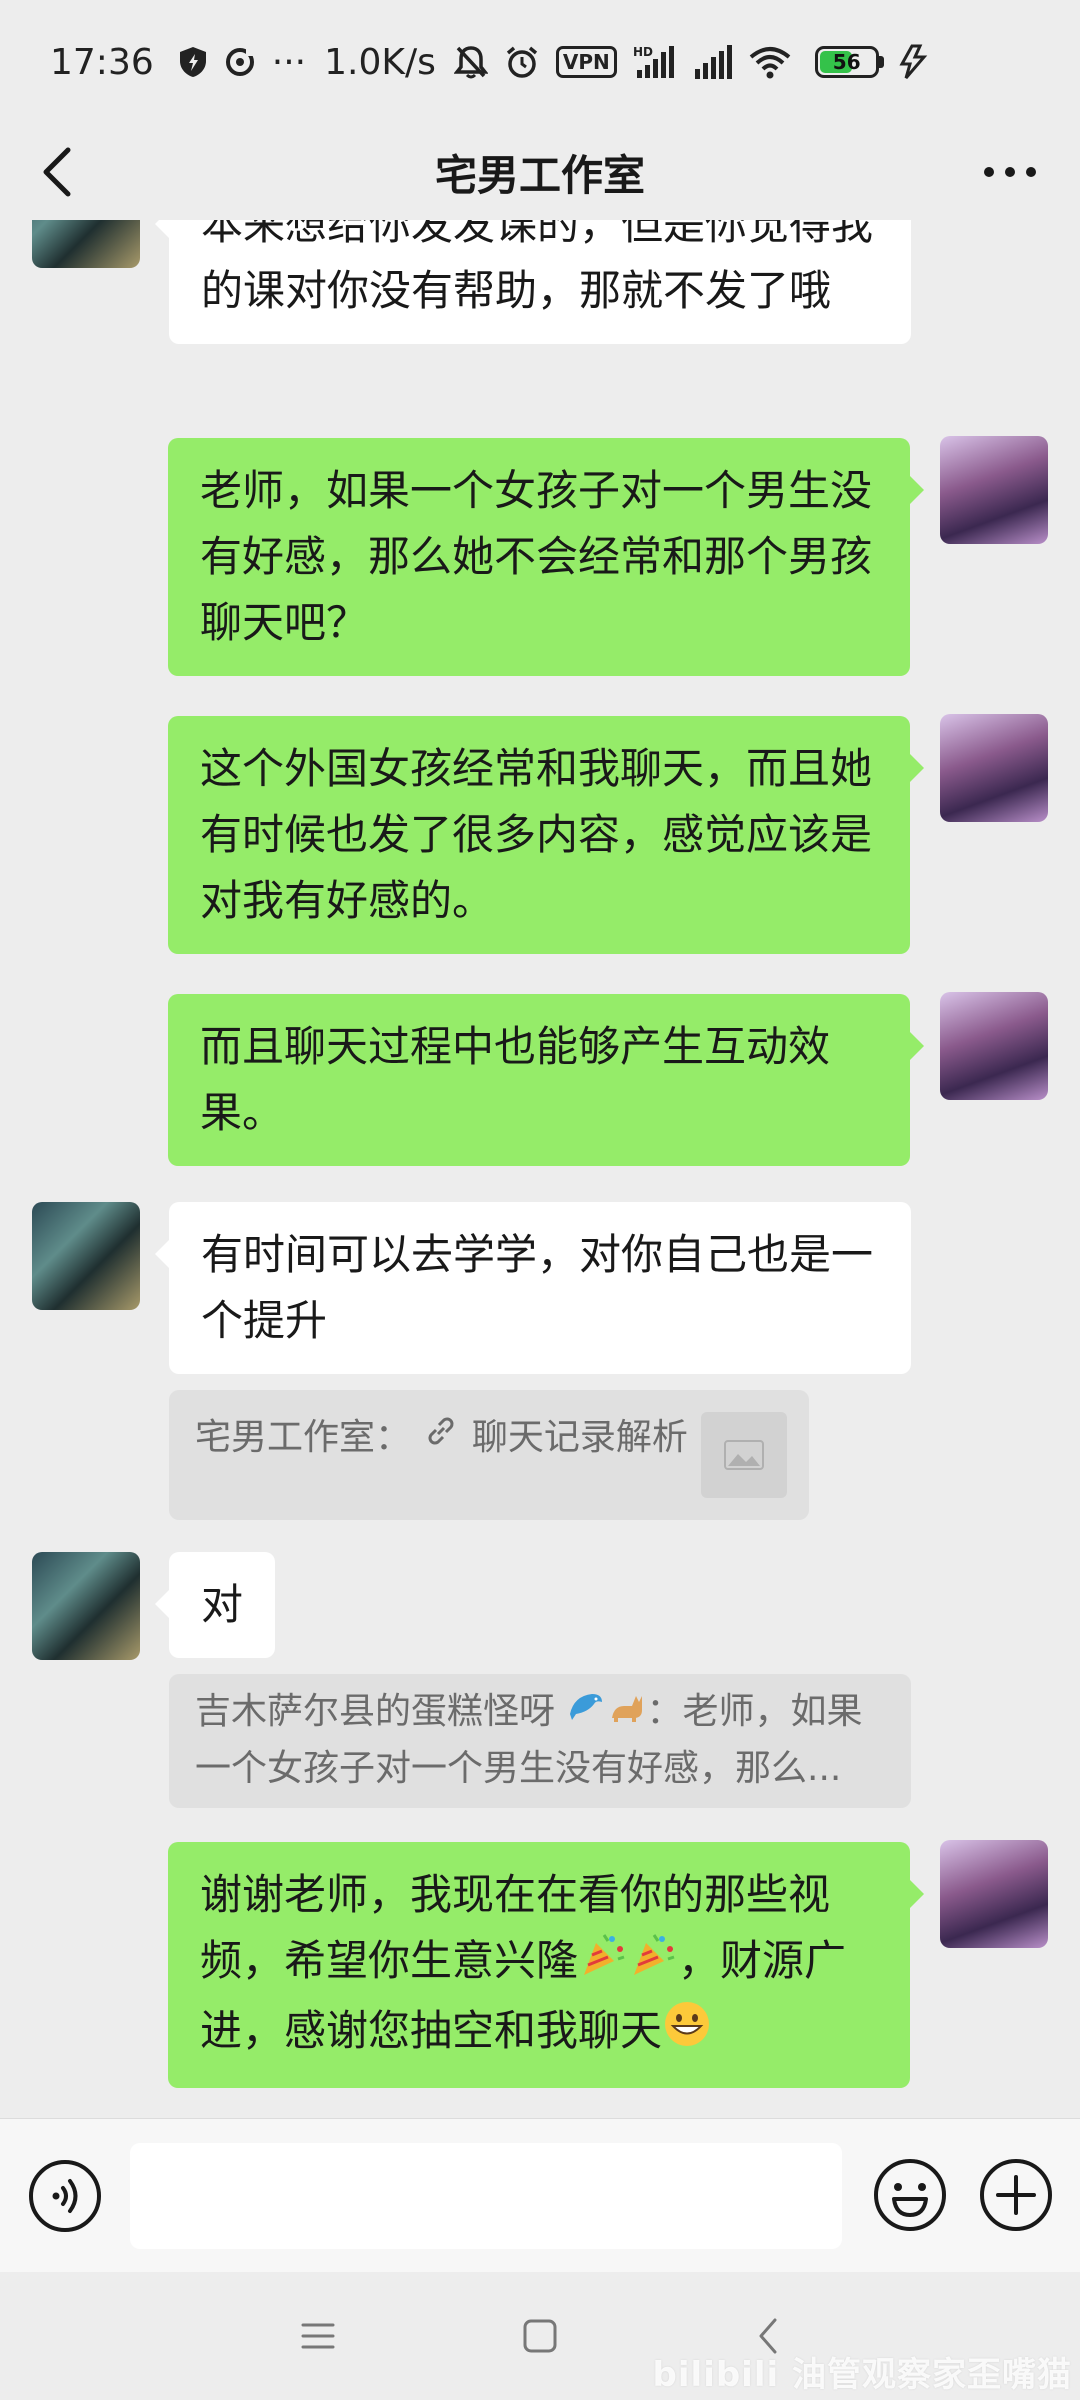 The width and height of the screenshot is (1080, 2400). What do you see at coordinates (546, 1965) in the screenshot?
I see `message-bubble-outgoing: 谢谢老师，我现在在看你的那些视频，希望你生意兴隆 ，财源广进，感谢您抽空和我聊天` at bounding box center [546, 1965].